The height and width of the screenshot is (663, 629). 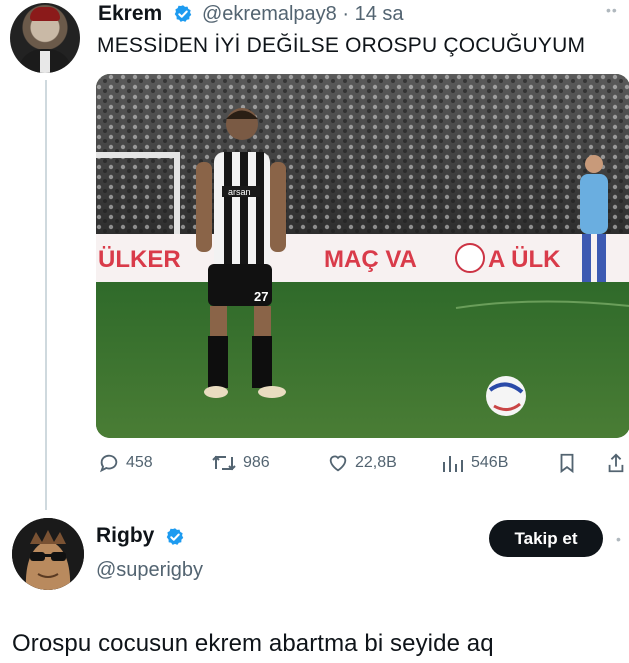 What do you see at coordinates (524, 259) in the screenshot?
I see `banner-text-right: A ÜLK` at bounding box center [524, 259].